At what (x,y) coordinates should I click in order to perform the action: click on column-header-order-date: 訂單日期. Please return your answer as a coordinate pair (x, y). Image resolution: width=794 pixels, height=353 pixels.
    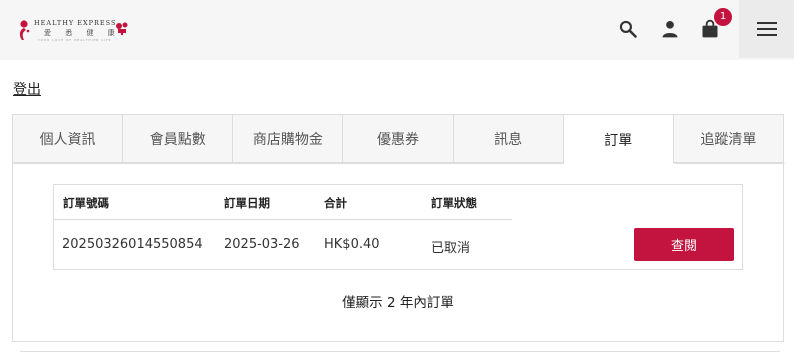
    Looking at the image, I should click on (247, 203).